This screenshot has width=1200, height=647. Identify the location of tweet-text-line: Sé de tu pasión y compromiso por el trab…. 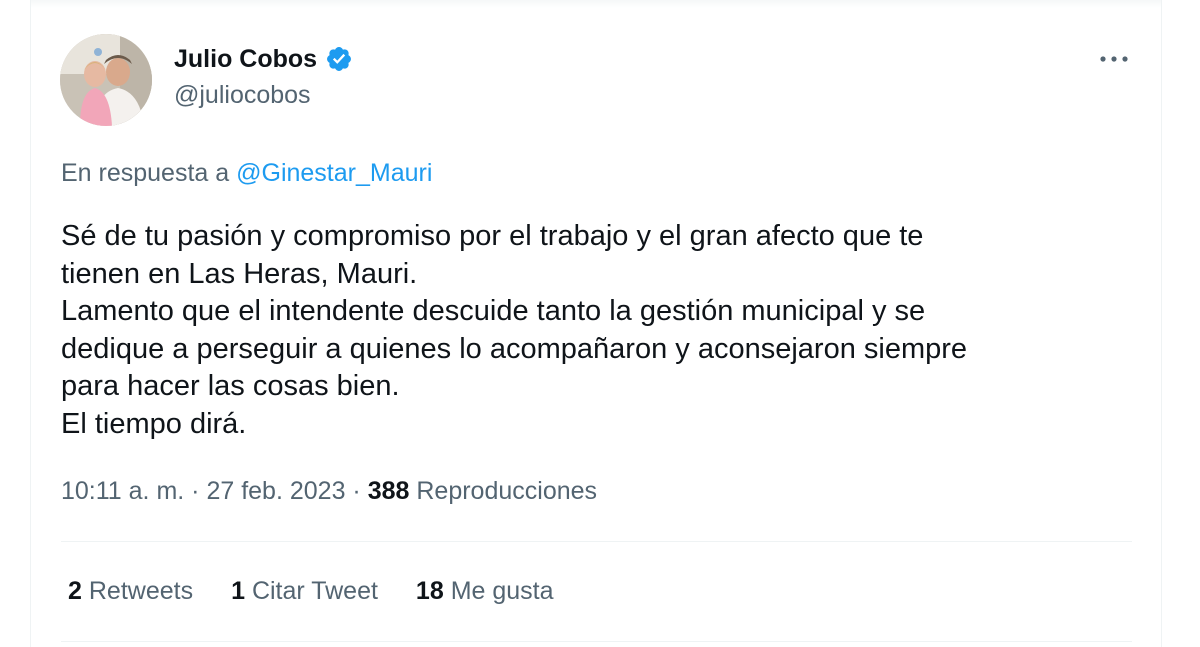
(492, 236).